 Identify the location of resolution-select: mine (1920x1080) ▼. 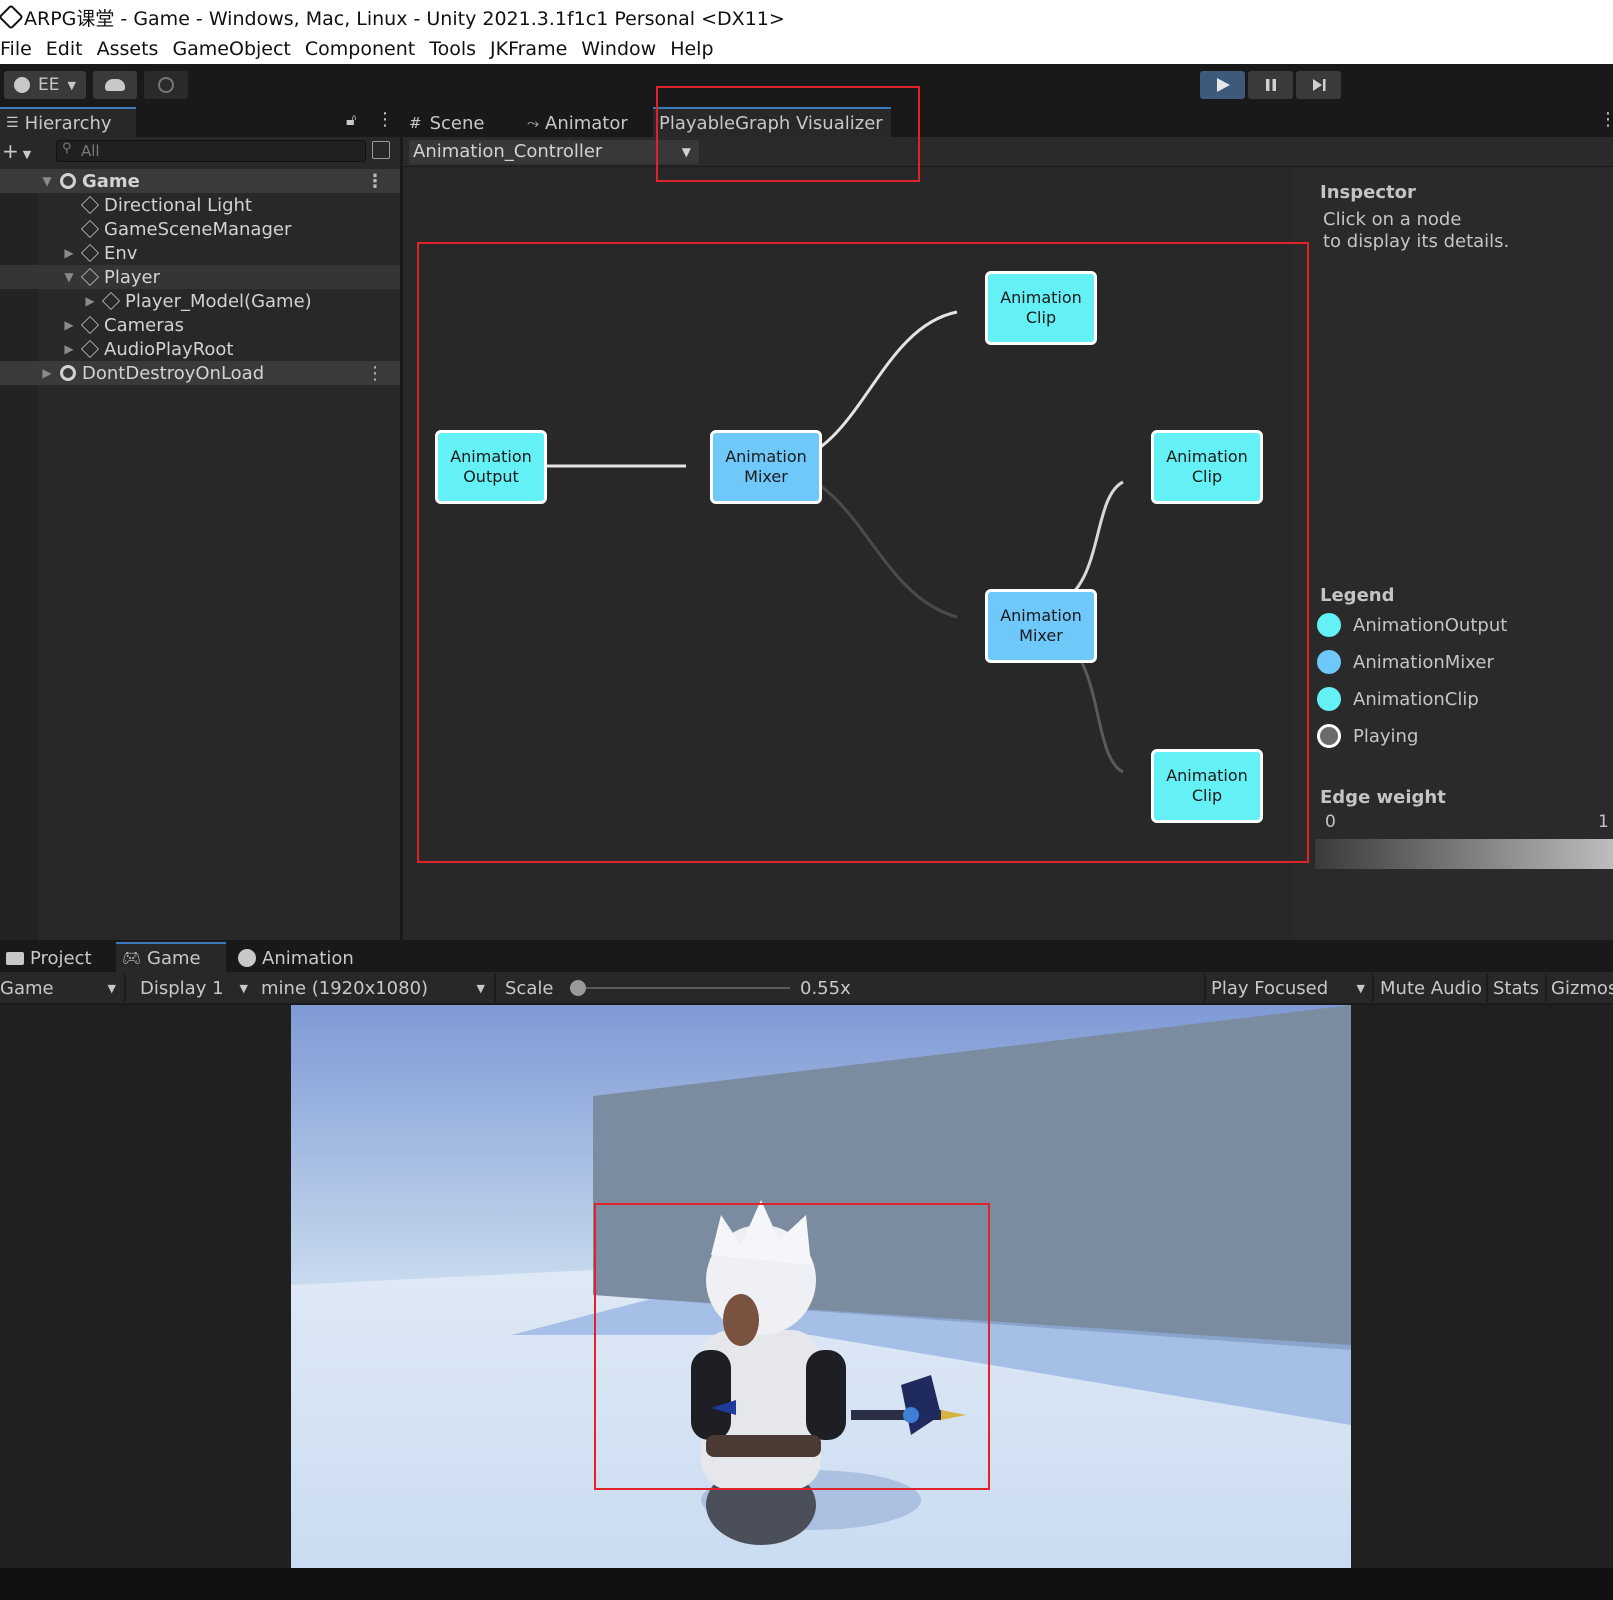
(376, 988).